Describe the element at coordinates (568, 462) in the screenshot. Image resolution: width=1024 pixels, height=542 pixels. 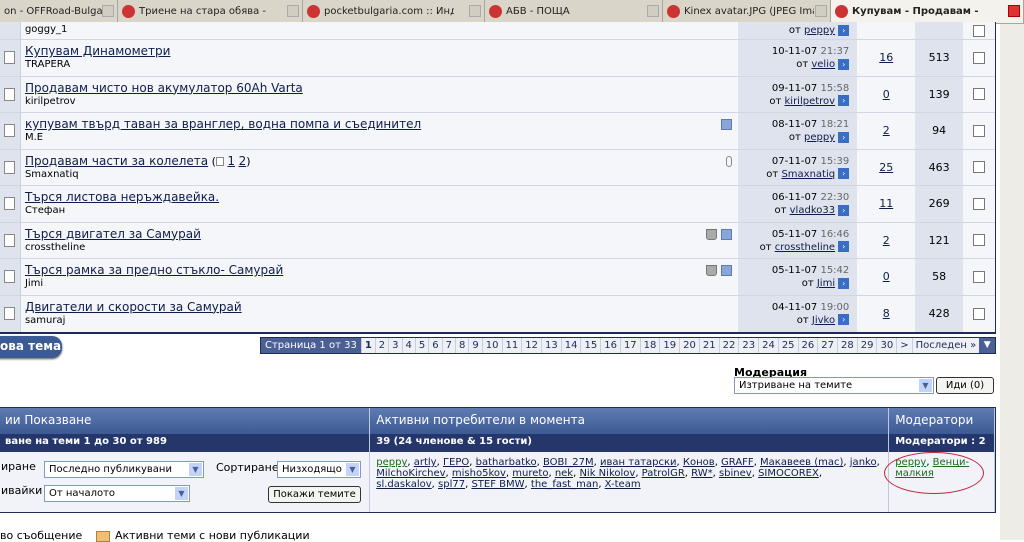
I see `active-user-link: BOBI_27M` at that location.